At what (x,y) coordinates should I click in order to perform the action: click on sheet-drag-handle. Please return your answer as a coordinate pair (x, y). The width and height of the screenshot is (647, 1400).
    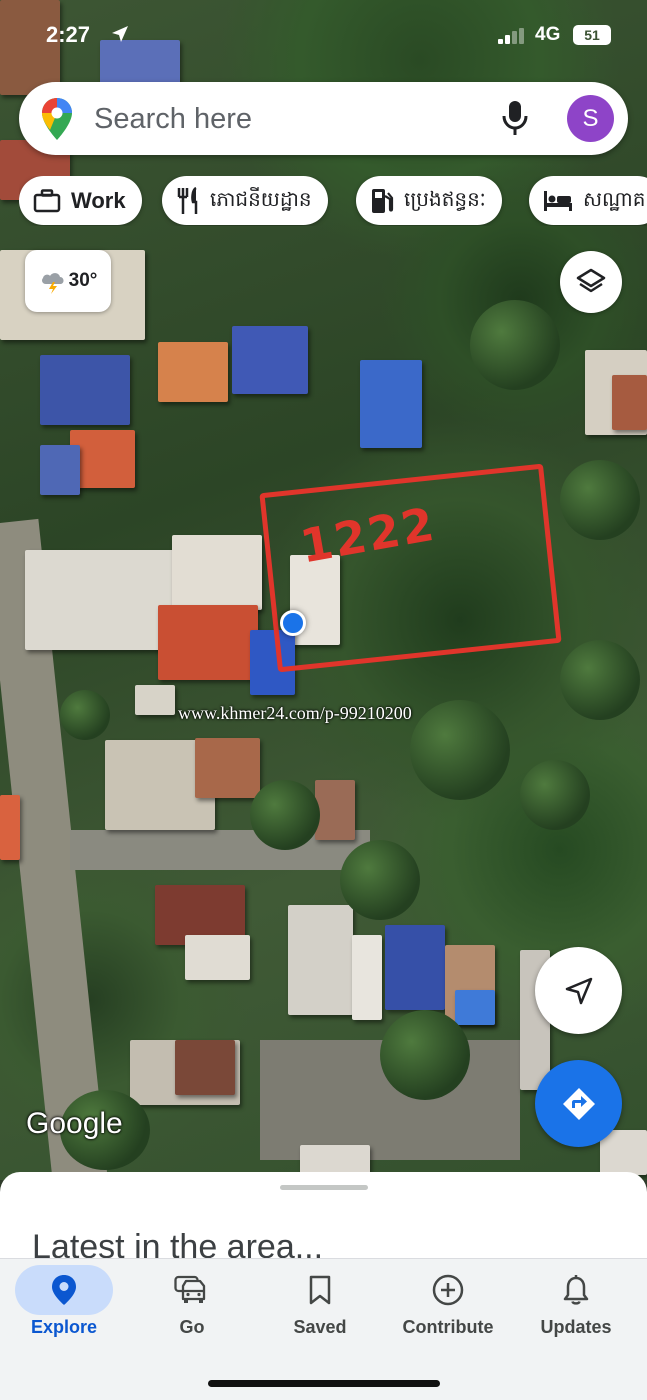
    Looking at the image, I should click on (324, 1187).